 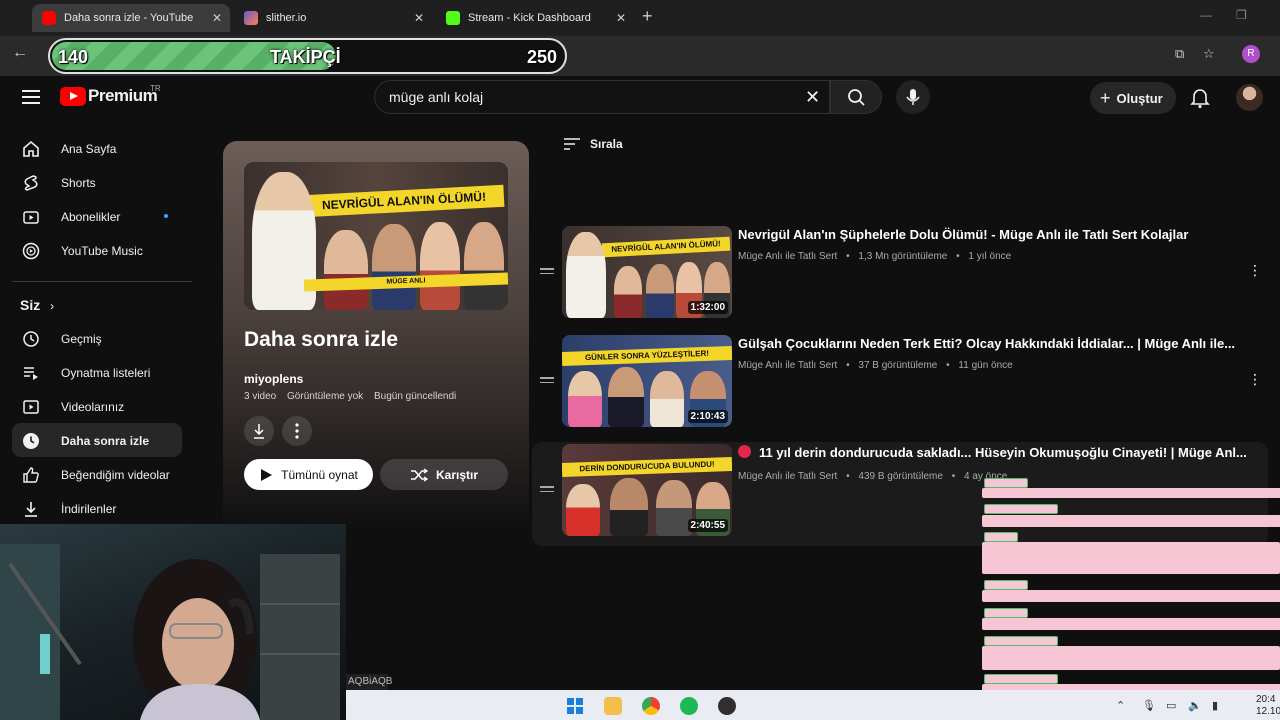 I want to click on shuffle-button: Karıştır, so click(x=444, y=474).